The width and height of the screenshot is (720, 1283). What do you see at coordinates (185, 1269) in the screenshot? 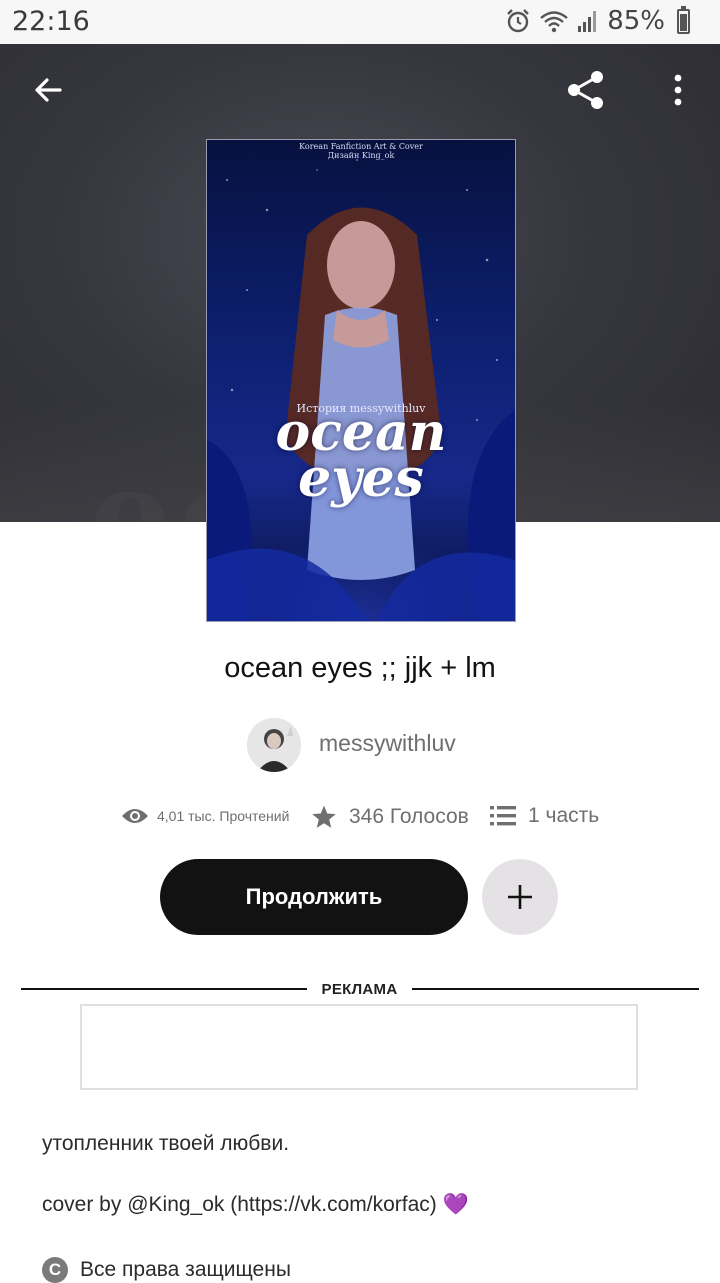
I see `copyright-text: Все права защищены` at bounding box center [185, 1269].